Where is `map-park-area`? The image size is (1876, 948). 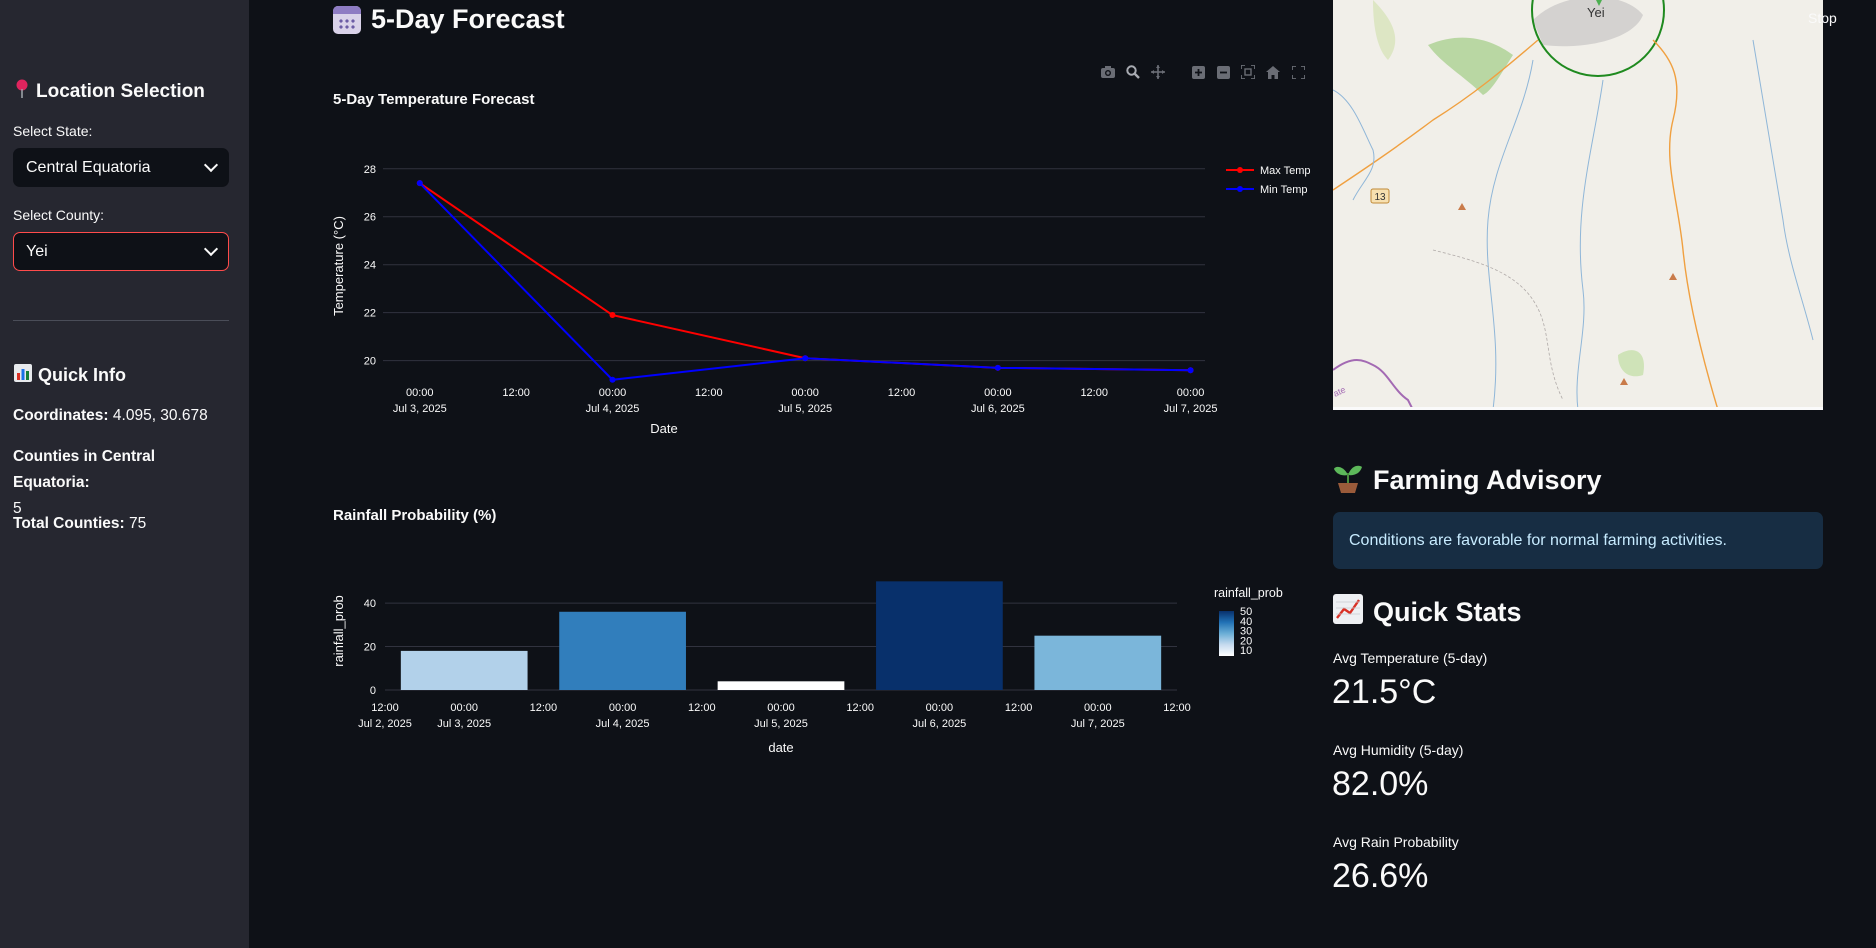
map-park-area is located at coordinates (1384, 30).